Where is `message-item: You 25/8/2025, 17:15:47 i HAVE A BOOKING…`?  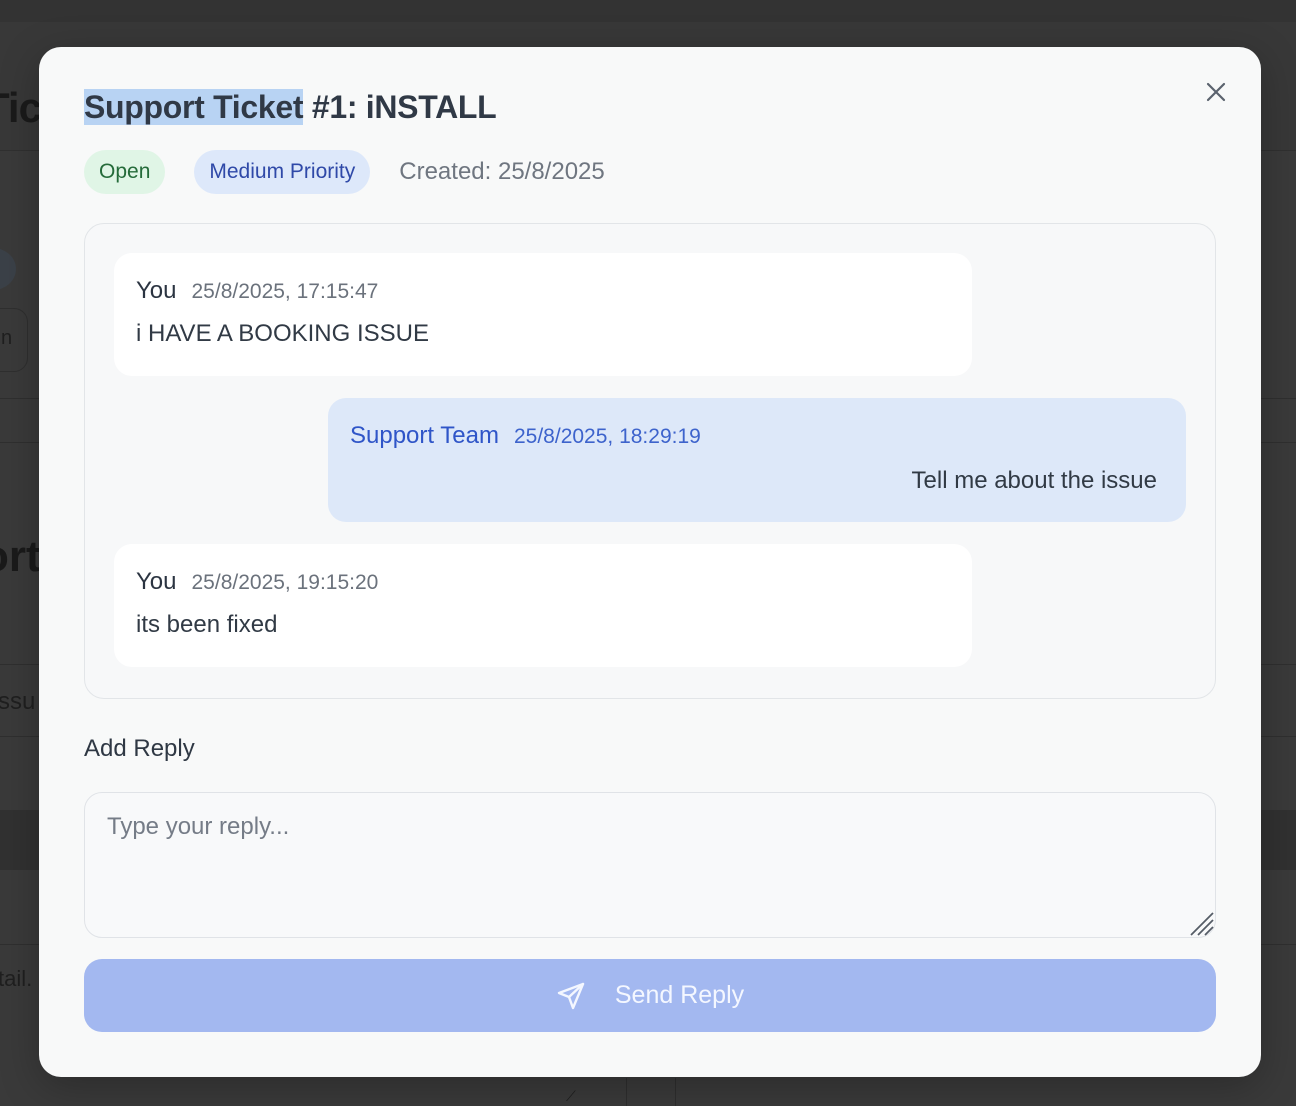
message-item: You 25/8/2025, 17:15:47 i HAVE A BOOKING… is located at coordinates (543, 314).